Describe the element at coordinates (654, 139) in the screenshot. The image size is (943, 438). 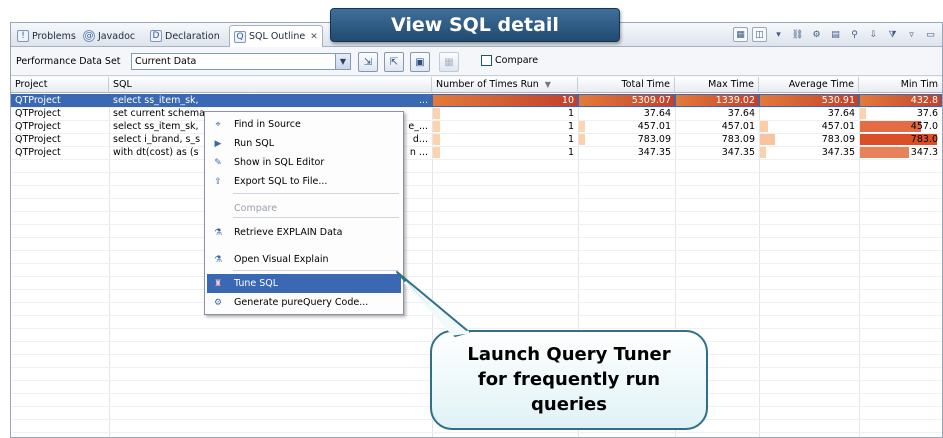
I see `cell-total: 783.09` at that location.